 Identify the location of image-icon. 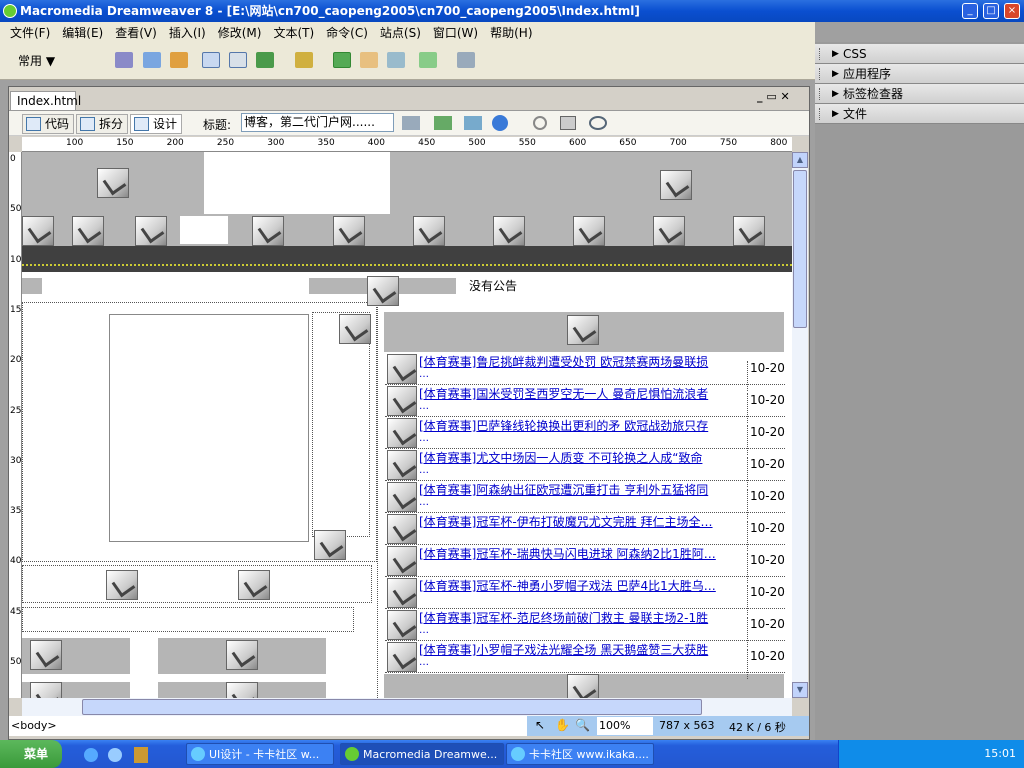
(265, 60).